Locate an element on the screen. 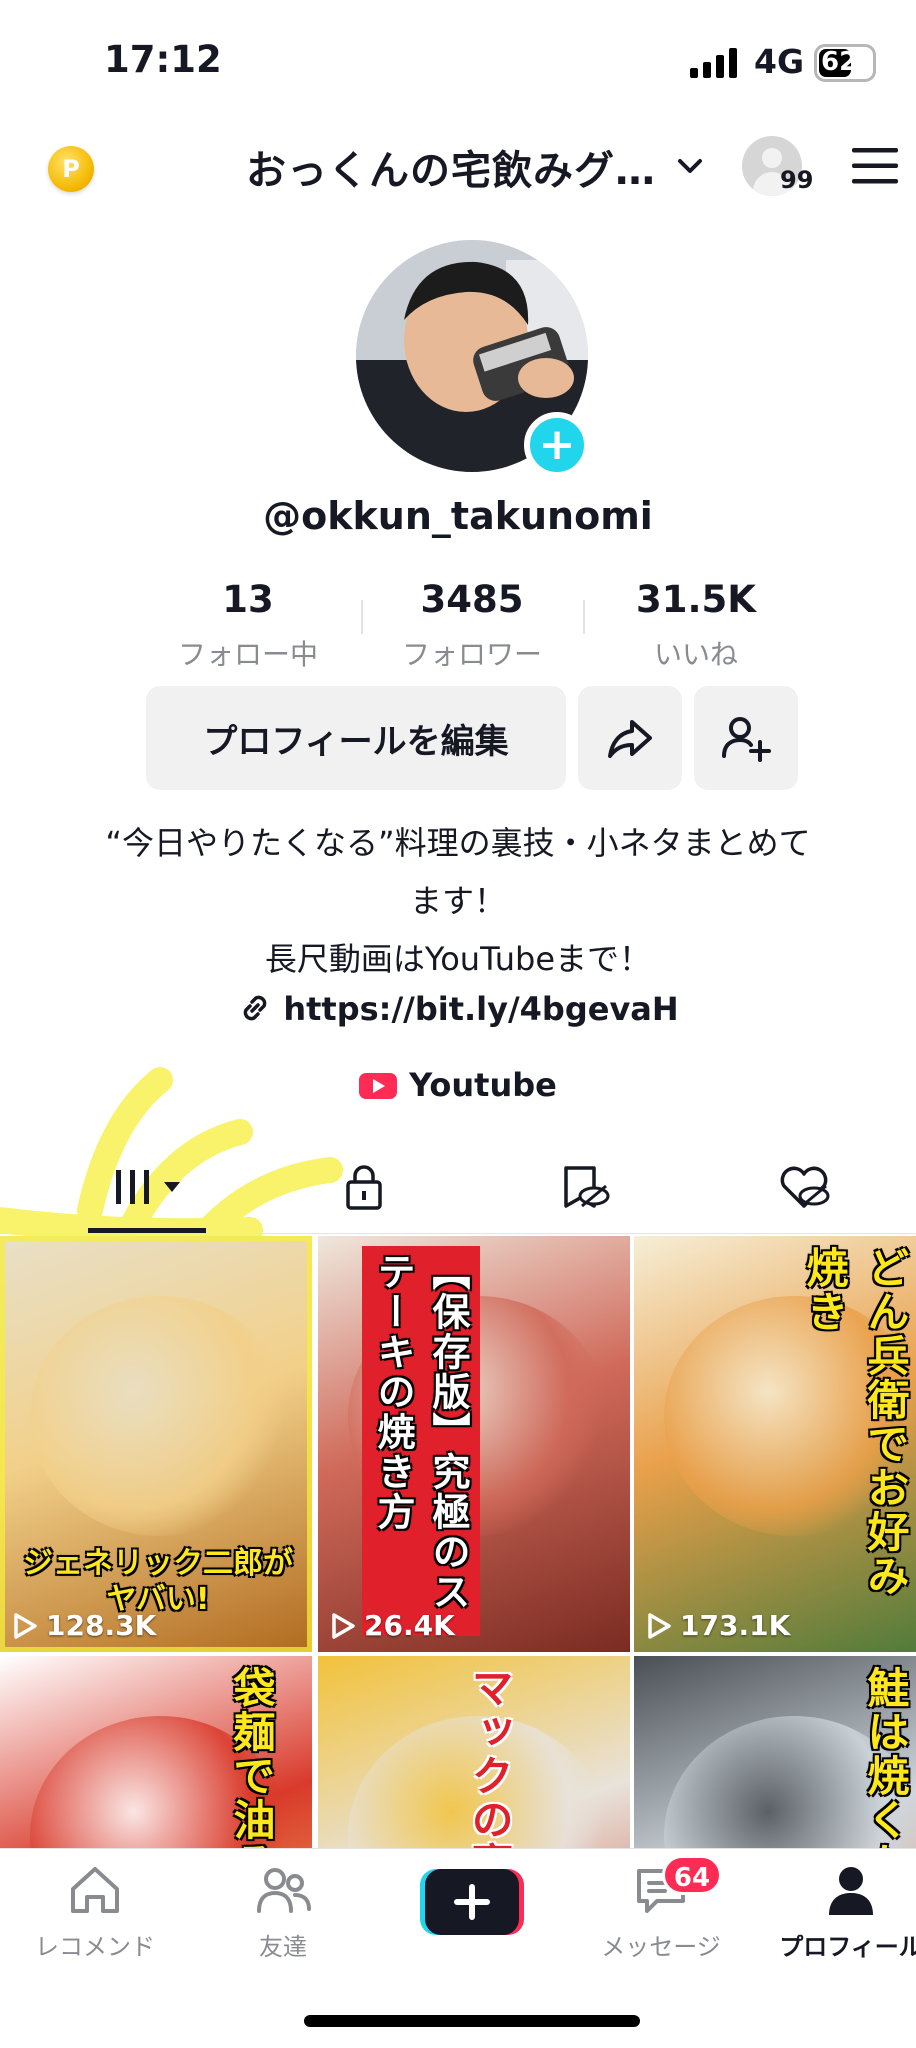 The width and height of the screenshot is (916, 2048). view-count-text: 128.3K is located at coordinates (101, 1625).